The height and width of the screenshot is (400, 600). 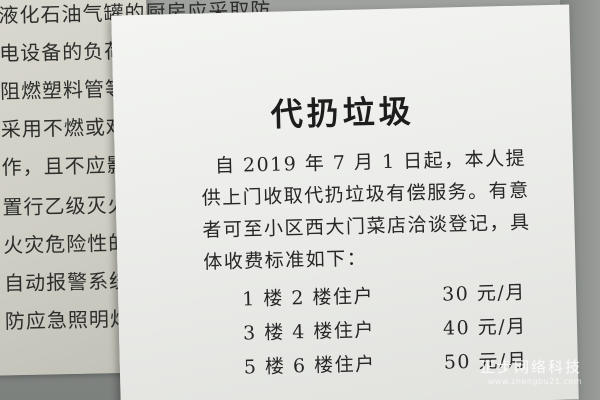 What do you see at coordinates (534, 381) in the screenshot?
I see `watermark-url: www.zhengbu21.com` at bounding box center [534, 381].